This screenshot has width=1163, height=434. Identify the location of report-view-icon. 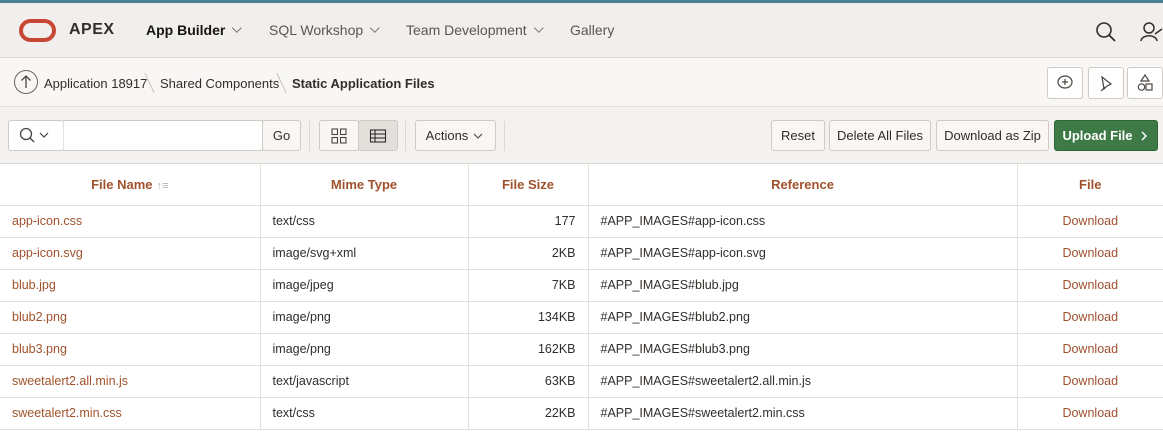
(378, 135).